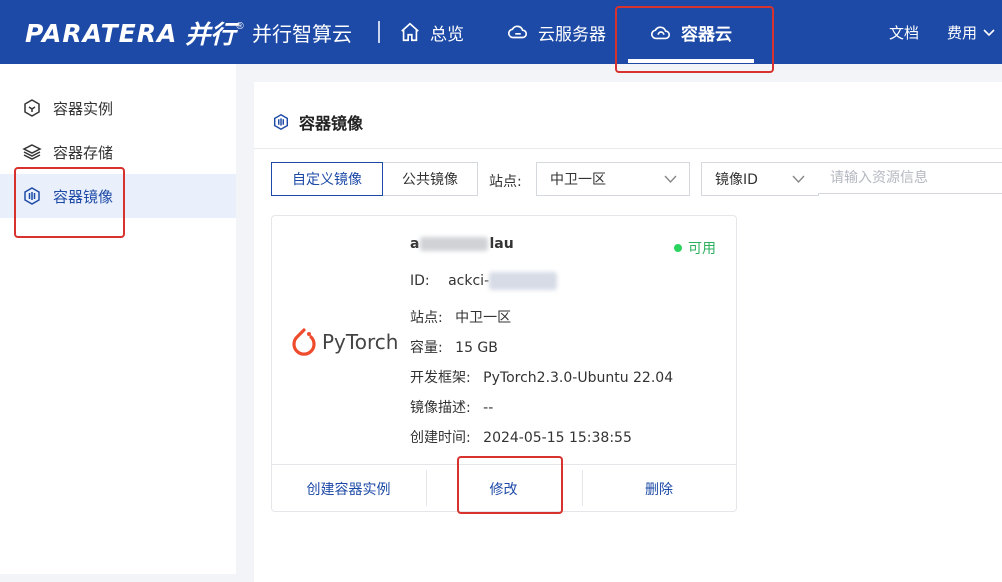  Describe the element at coordinates (628, 148) in the screenshot. I see `title-divider` at that location.